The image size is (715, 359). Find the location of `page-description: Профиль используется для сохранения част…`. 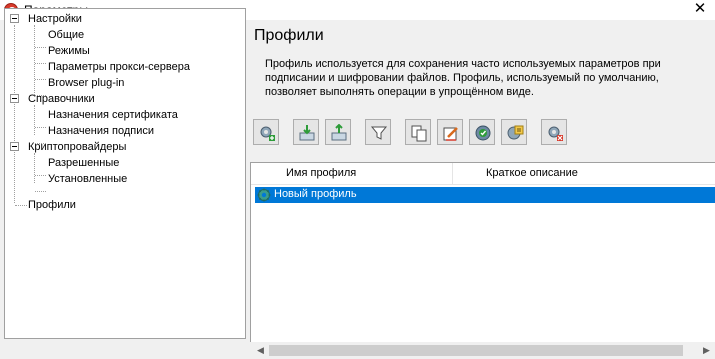

page-description: Профиль используется для сохранения част… is located at coordinates (463, 78).